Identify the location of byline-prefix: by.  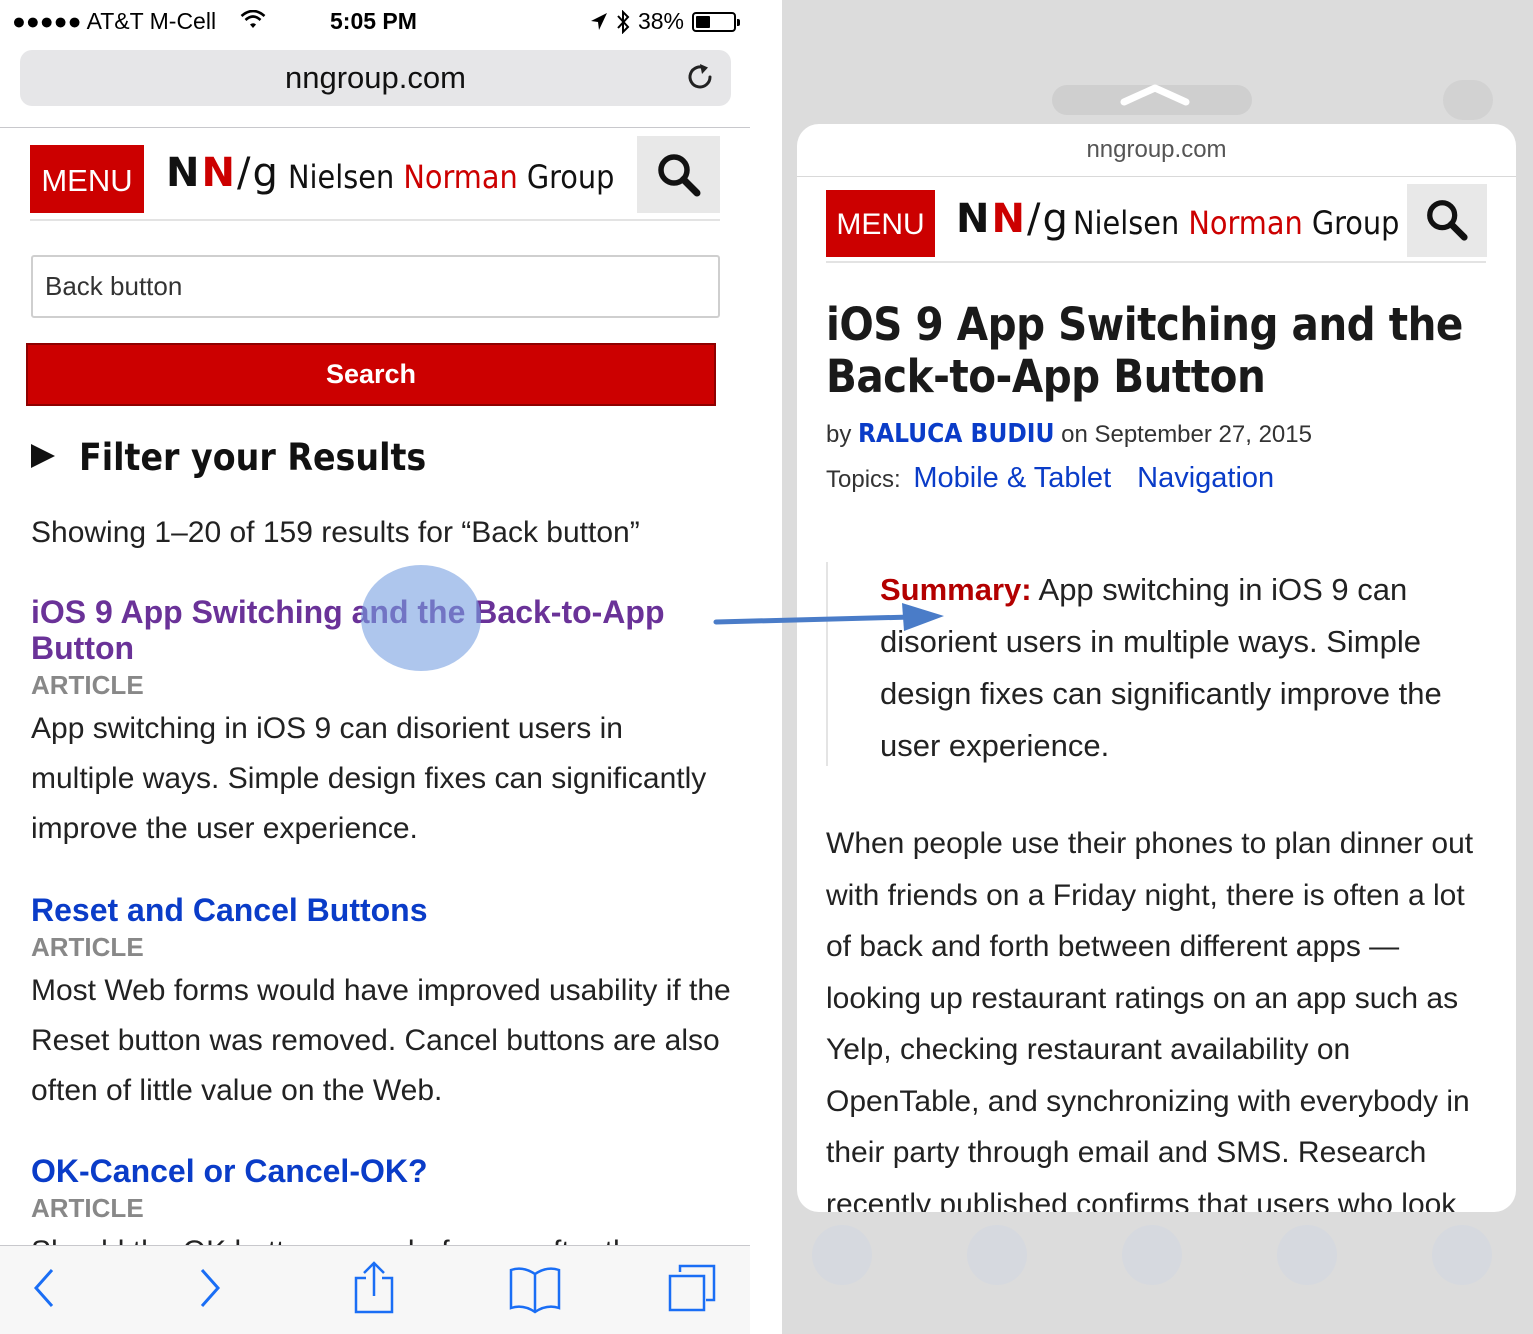
(842, 434).